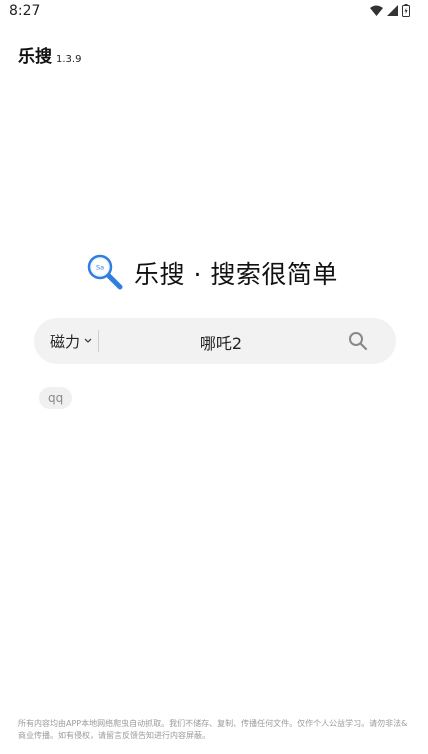 The image size is (428, 754). I want to click on search-mode-select: 磁力, so click(71, 341).